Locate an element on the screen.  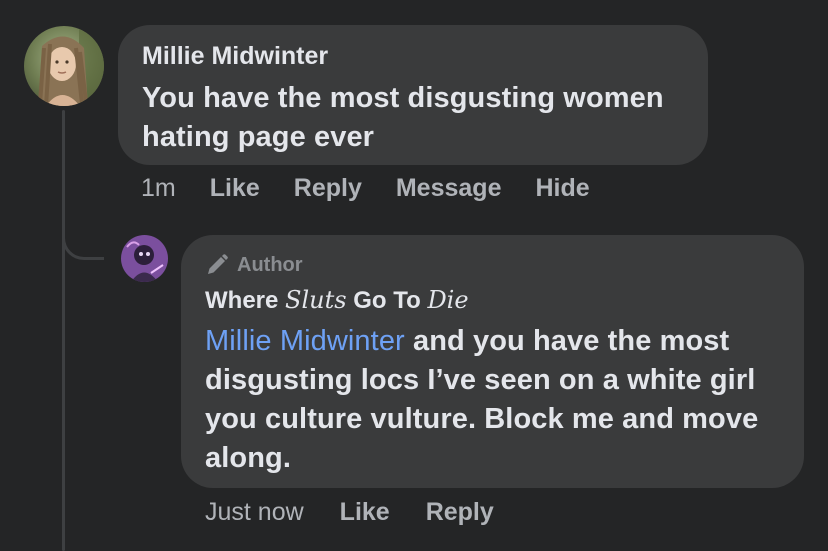
comment-actions: 1m Like Reply Message Hide is located at coordinates (382, 188).